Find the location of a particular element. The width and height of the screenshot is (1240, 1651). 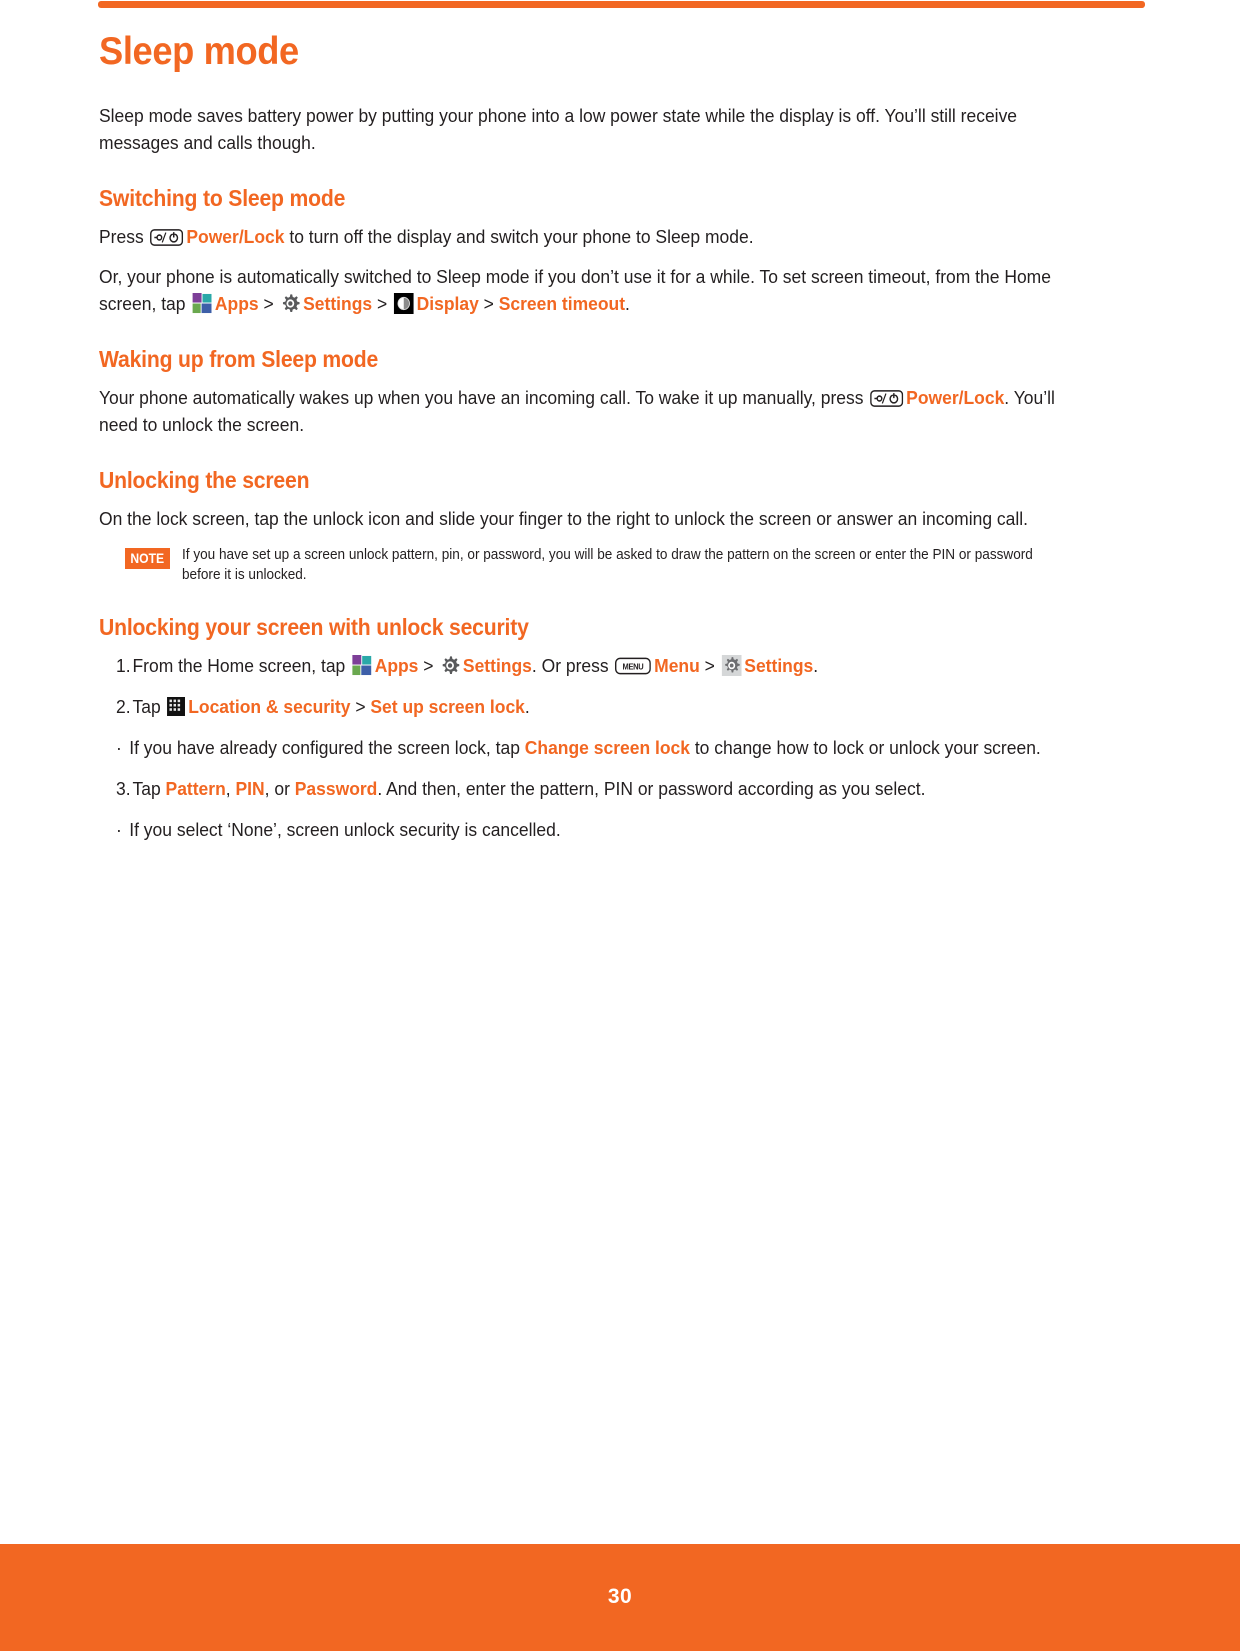

step-1-label-settings: Settings is located at coordinates (497, 665).